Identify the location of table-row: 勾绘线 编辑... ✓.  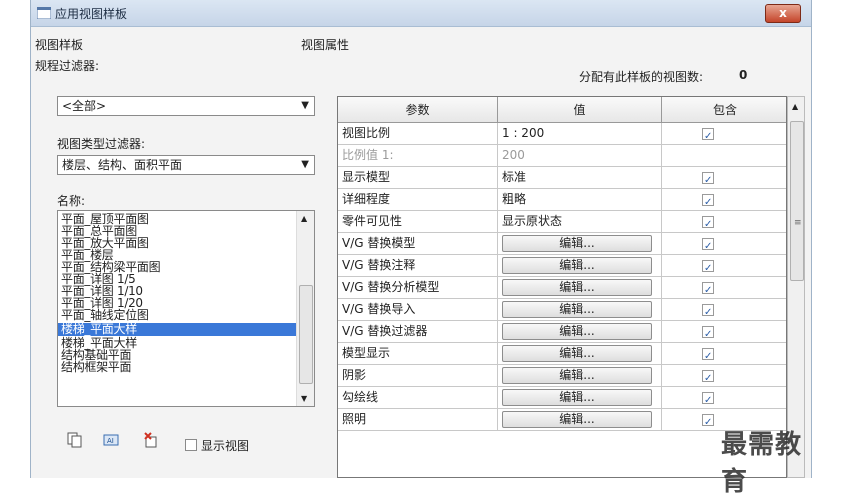
(562, 398).